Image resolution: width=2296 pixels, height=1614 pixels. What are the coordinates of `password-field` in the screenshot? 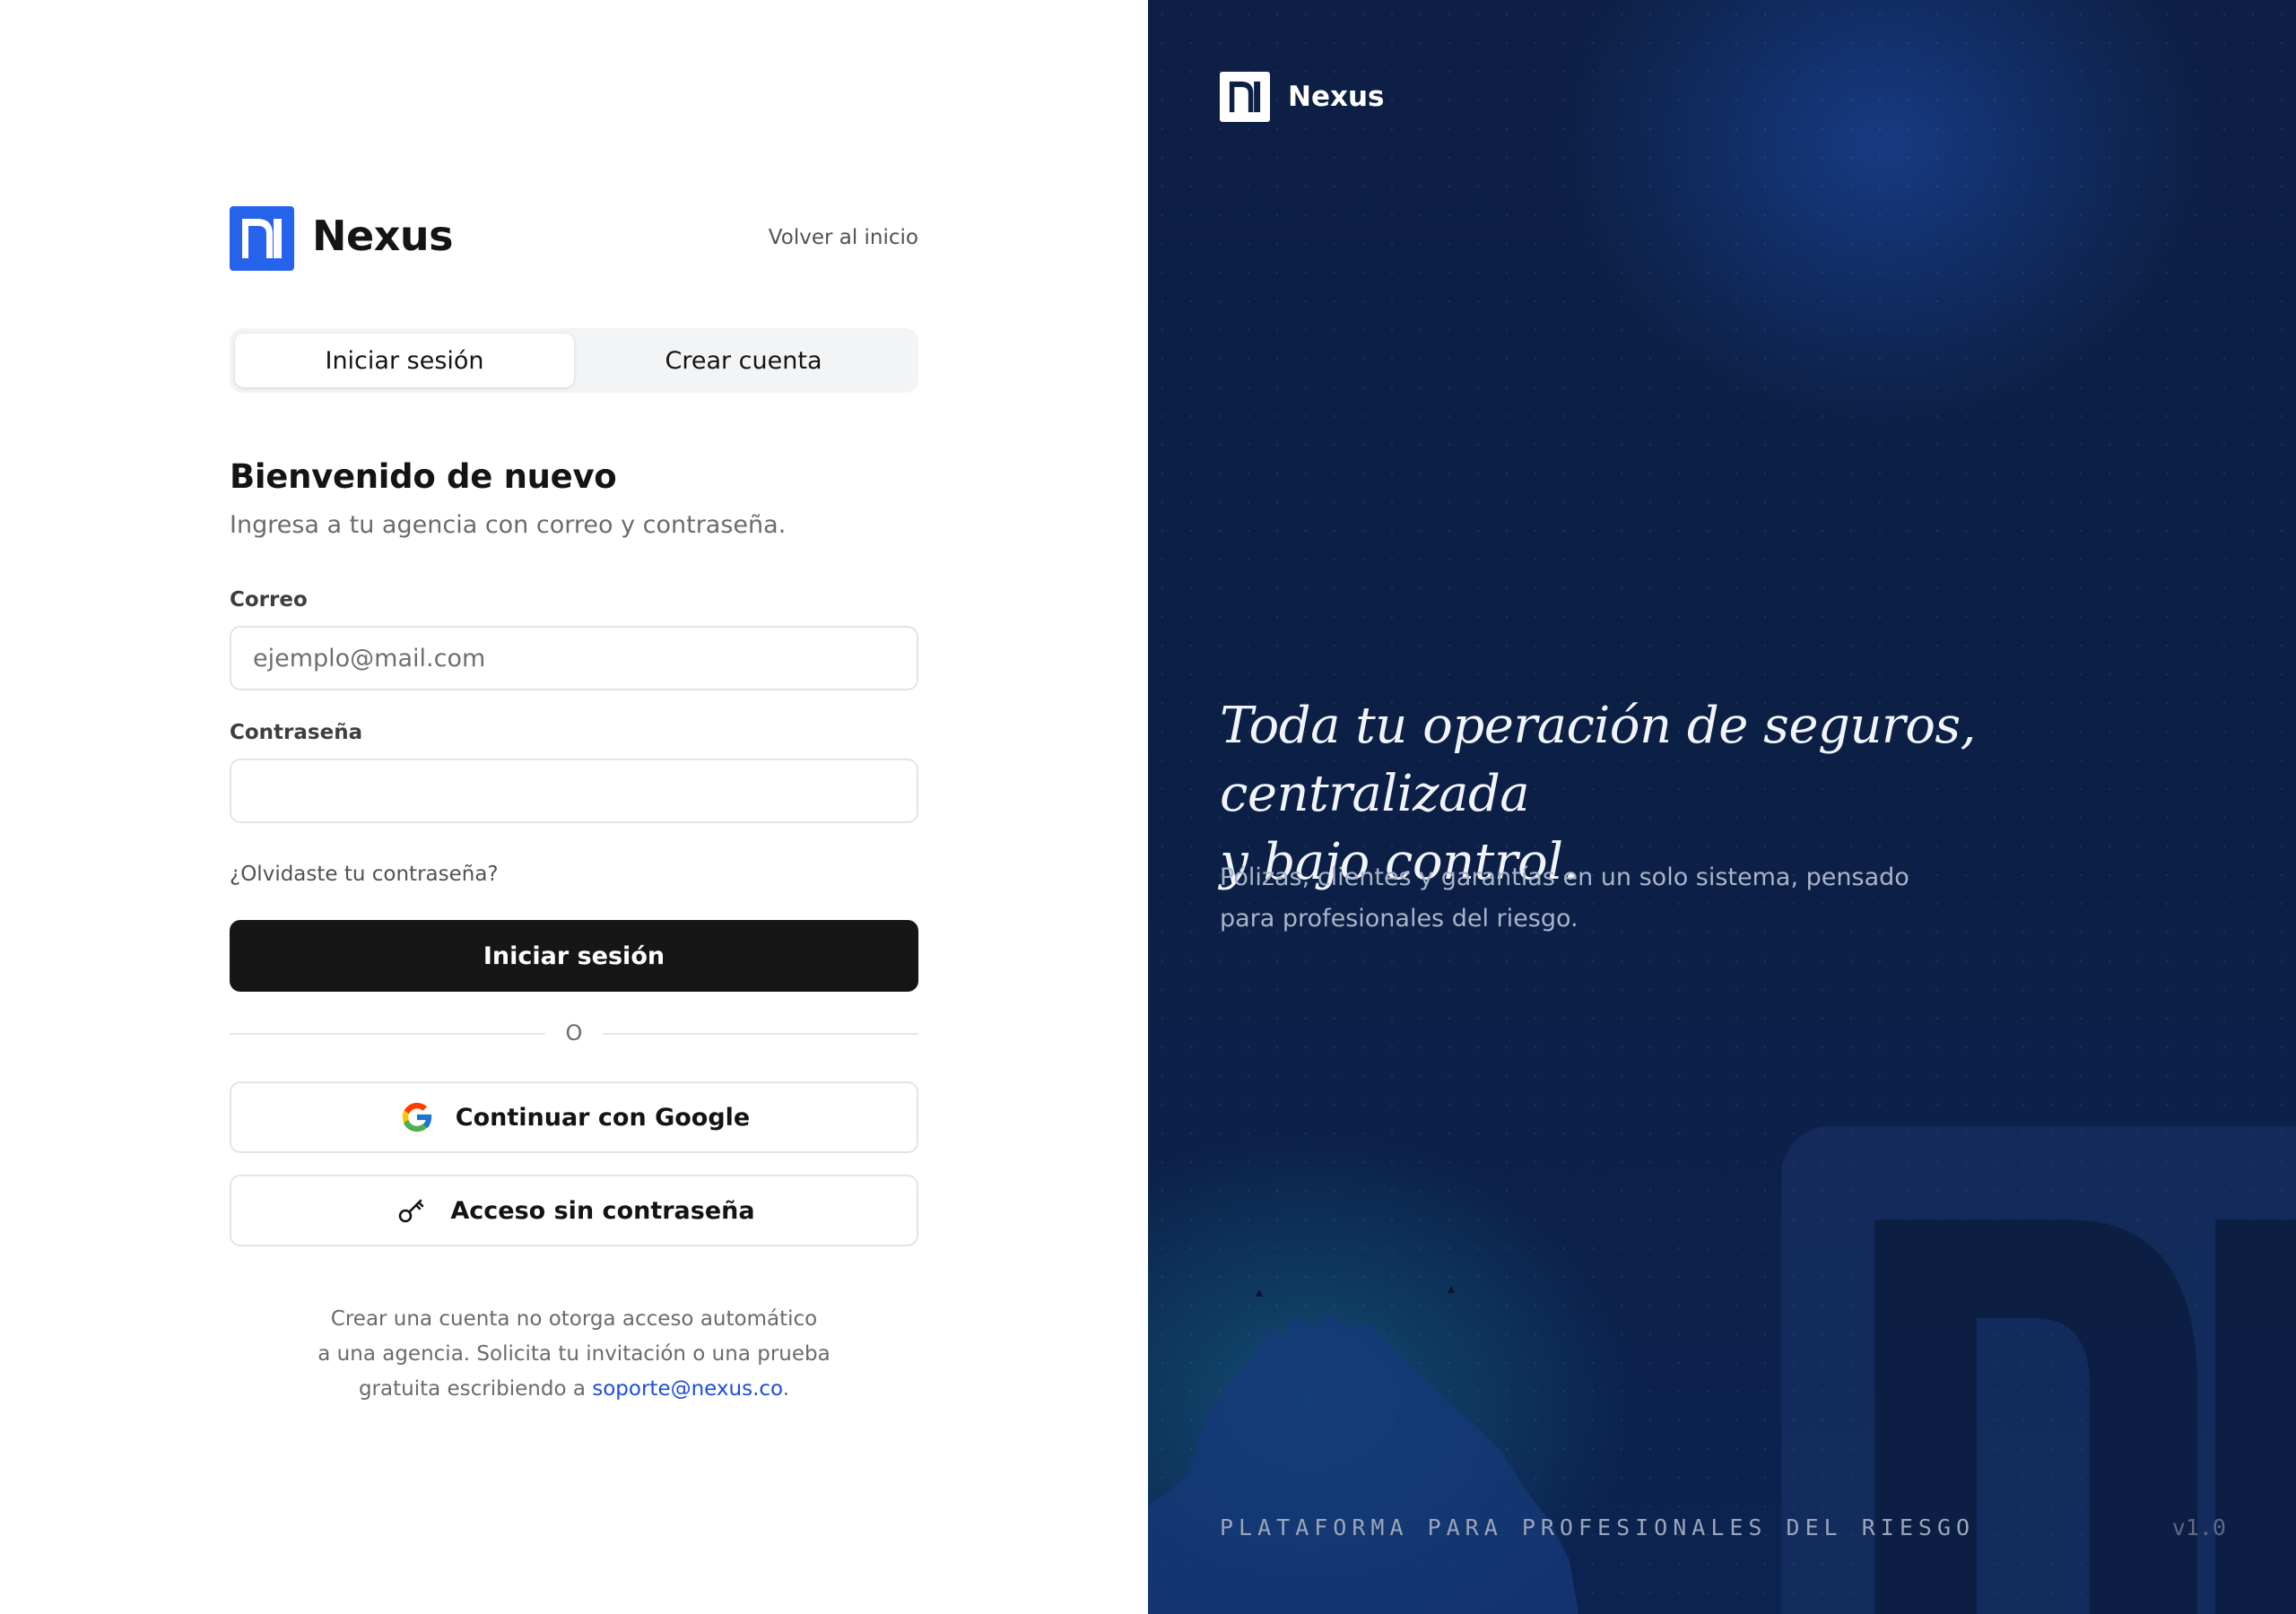 It's located at (574, 791).